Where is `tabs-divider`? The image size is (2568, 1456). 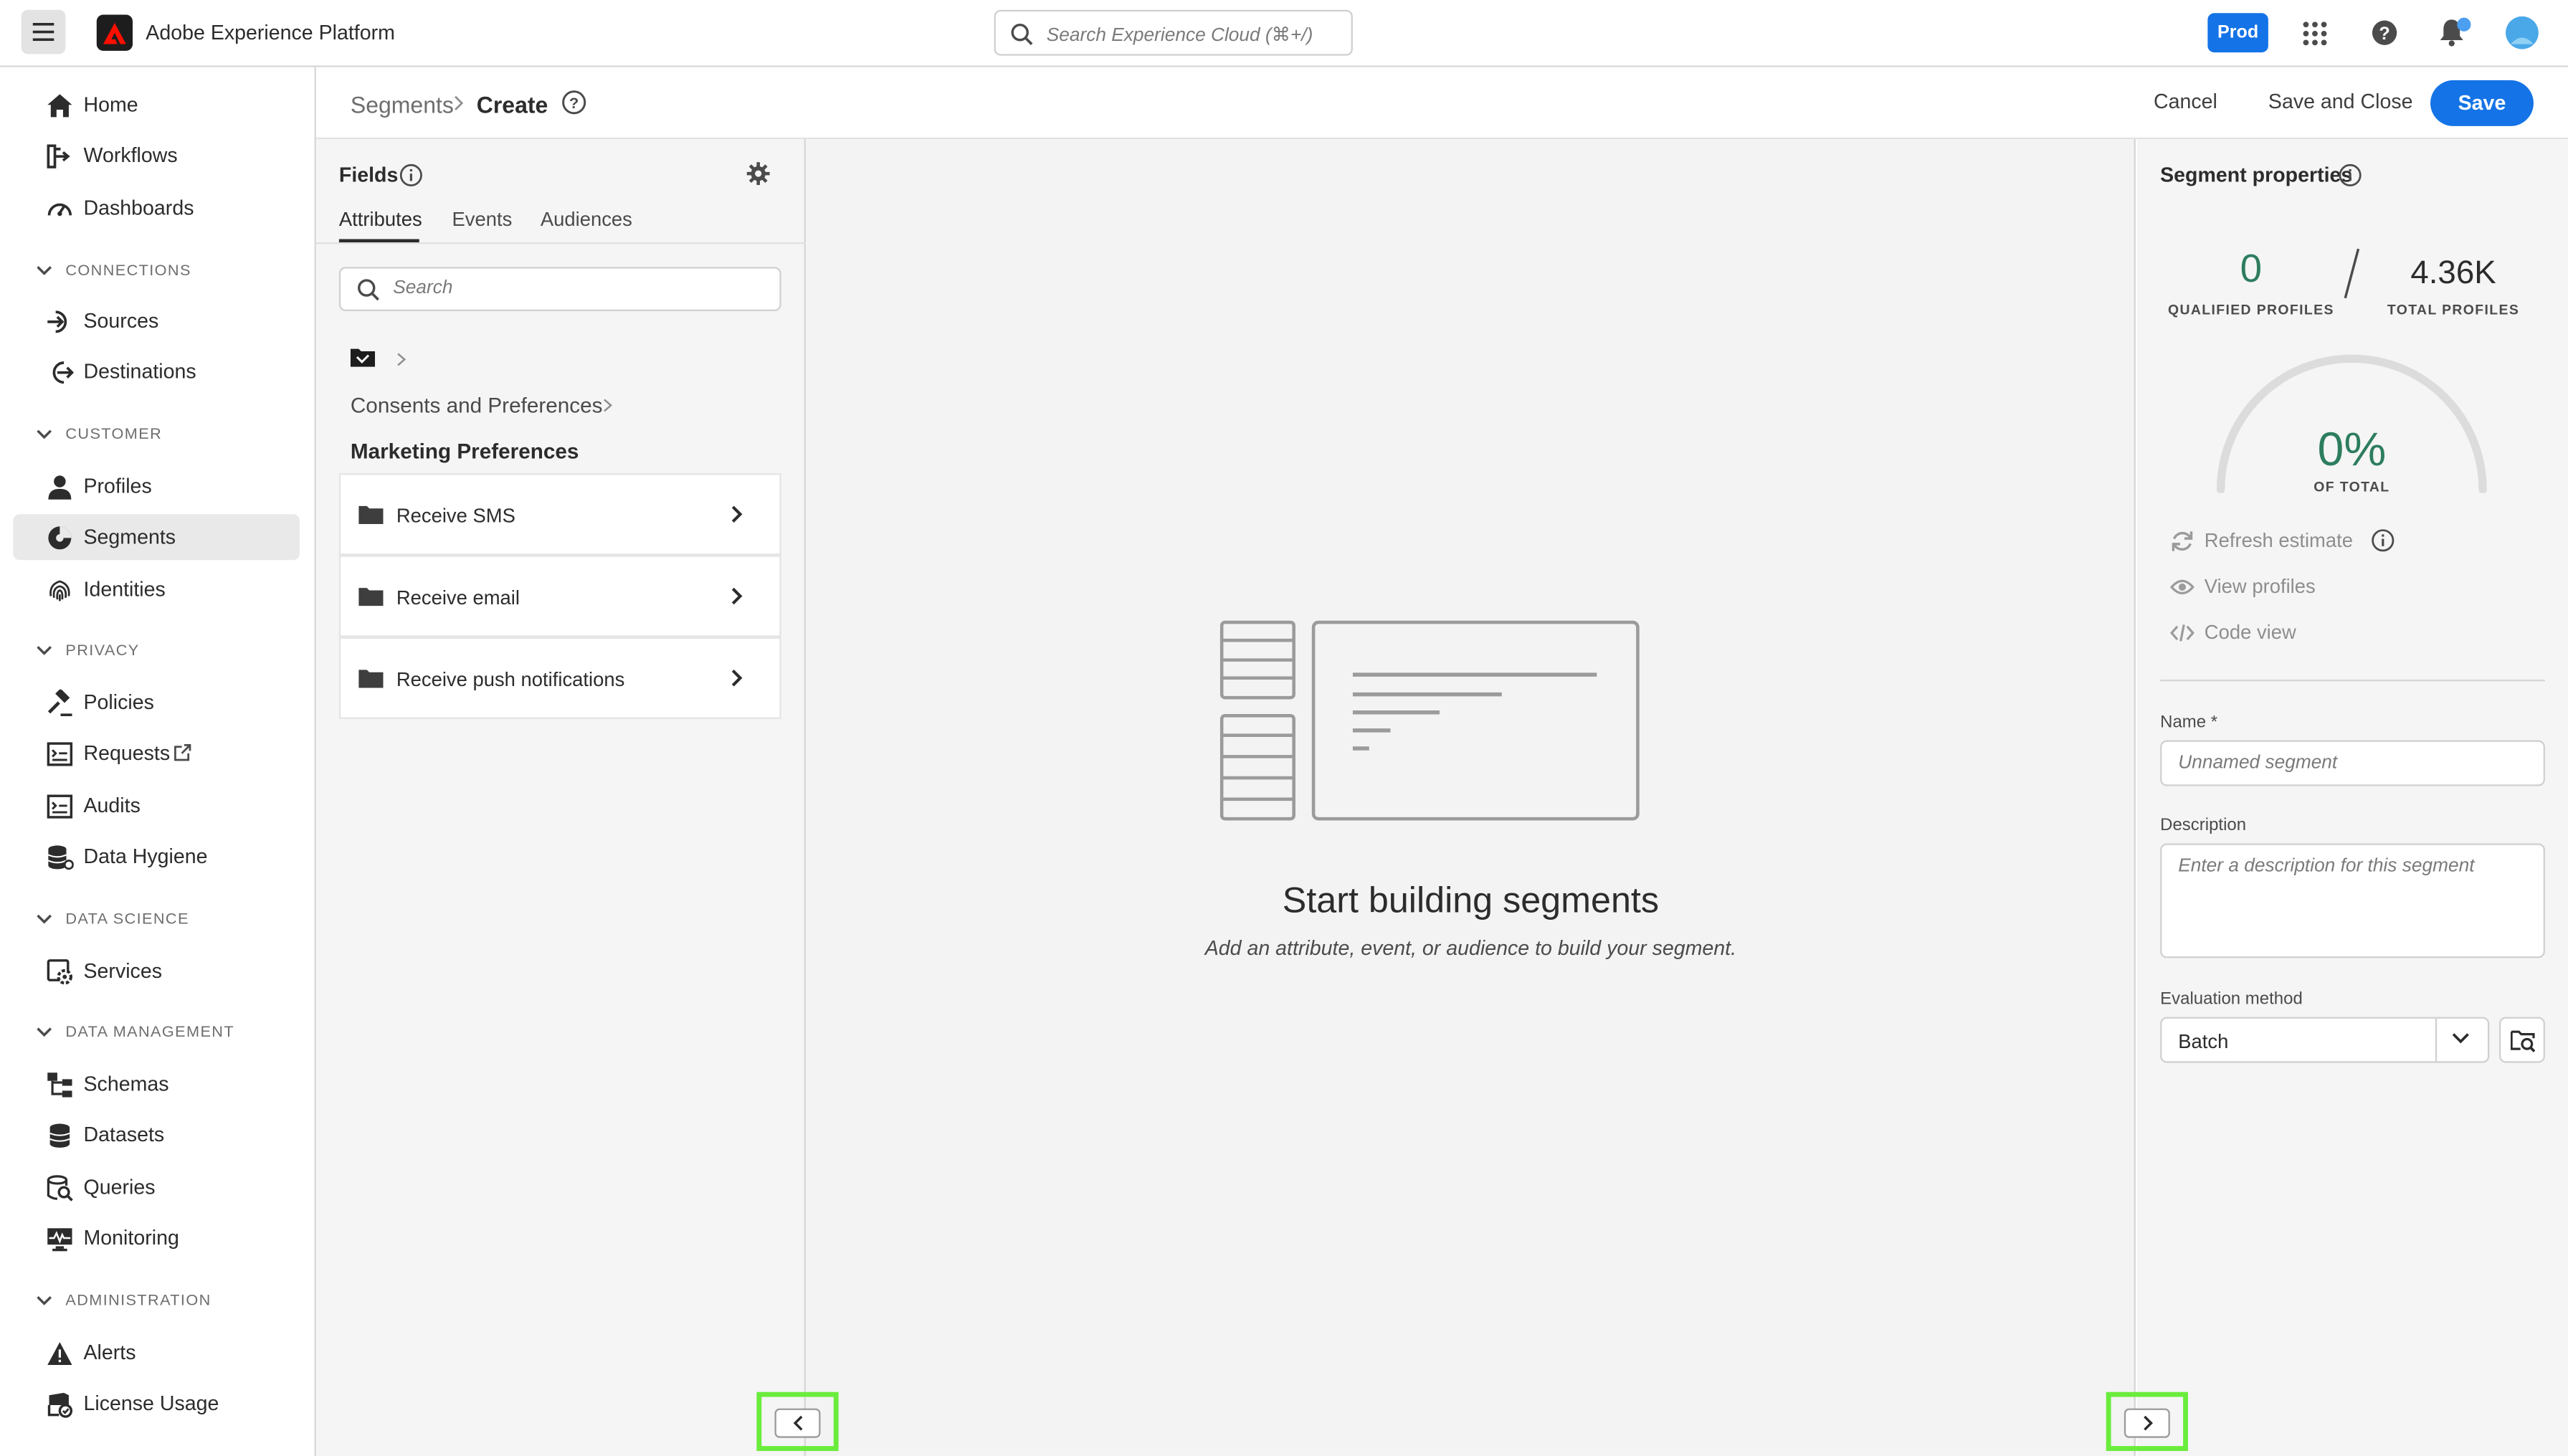
tabs-divider is located at coordinates (560, 243).